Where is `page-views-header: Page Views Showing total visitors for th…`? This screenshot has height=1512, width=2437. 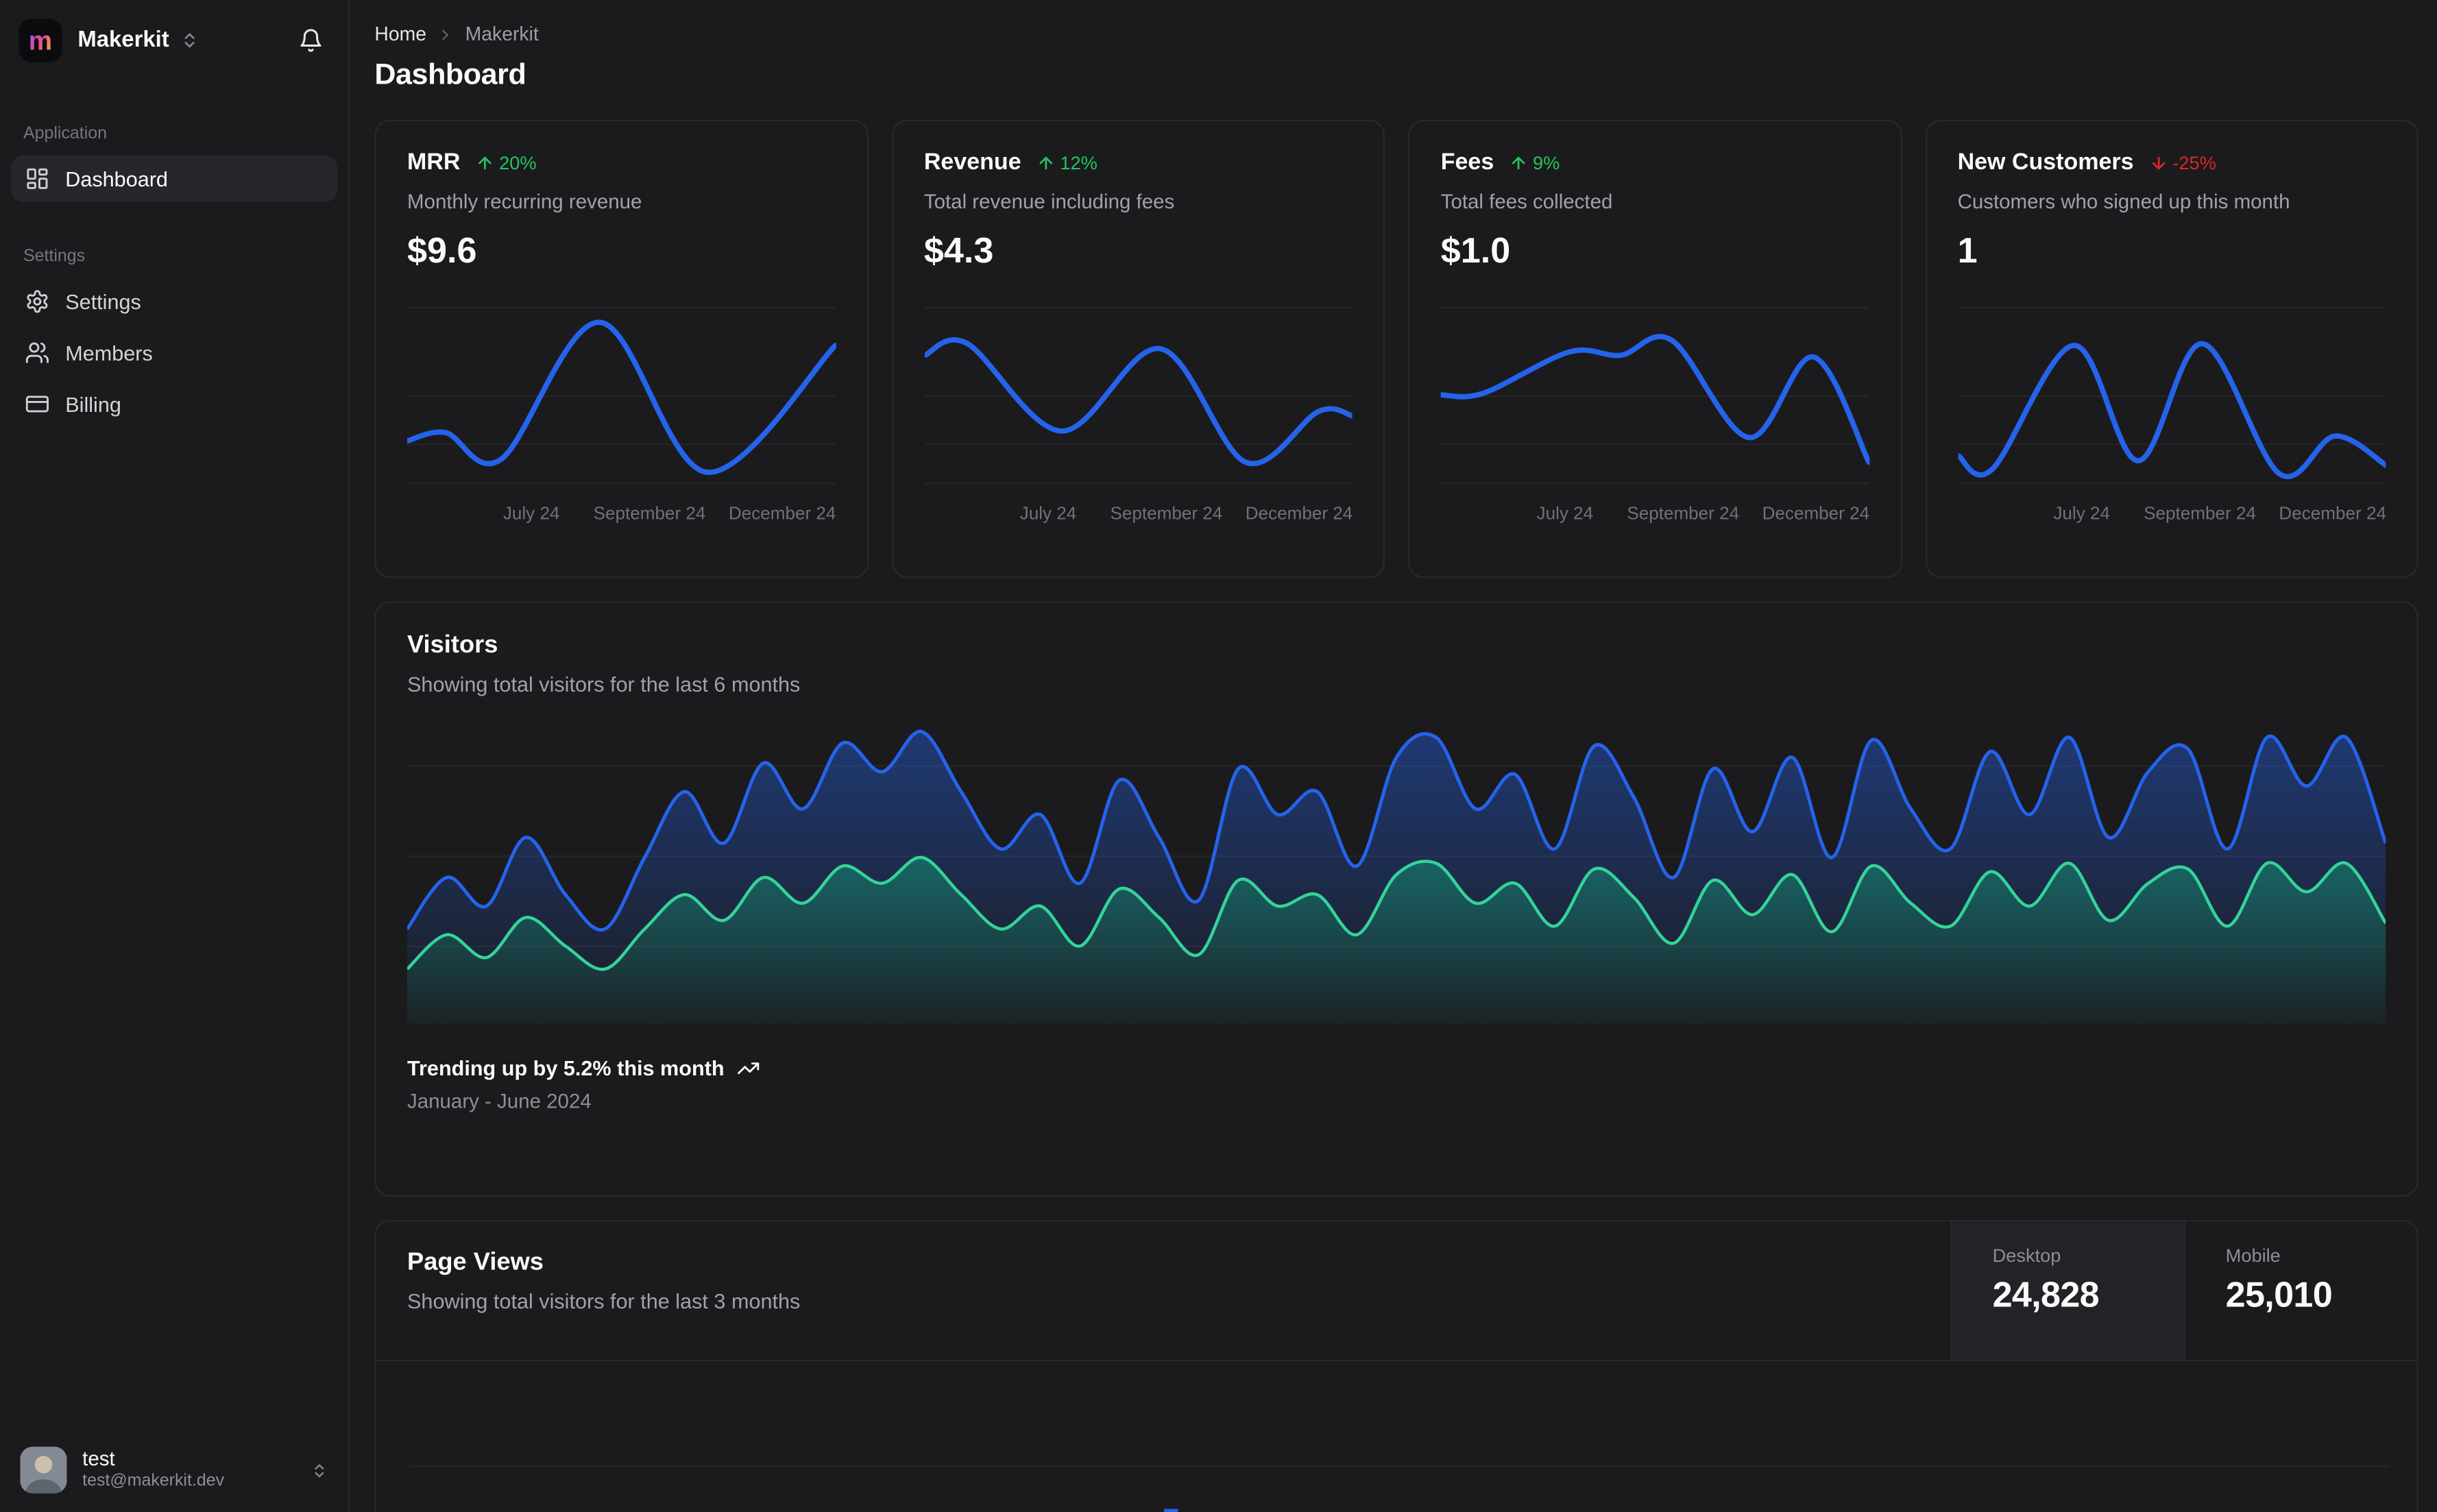
page-views-header: Page Views Showing total visitors for th… is located at coordinates (1396, 1292).